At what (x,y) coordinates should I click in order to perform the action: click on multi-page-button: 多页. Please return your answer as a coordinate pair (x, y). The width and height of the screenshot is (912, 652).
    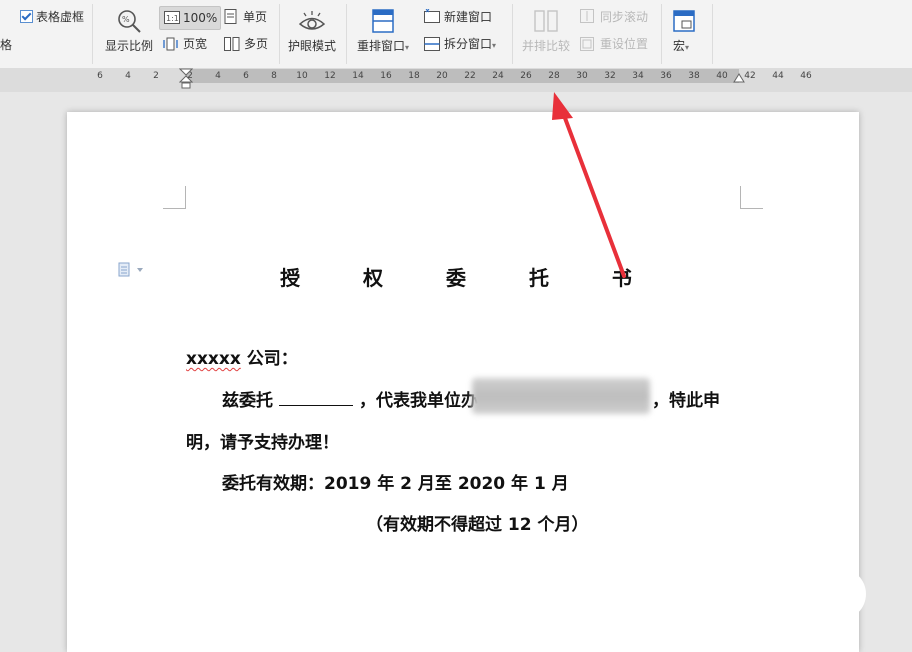
    Looking at the image, I should click on (249, 46).